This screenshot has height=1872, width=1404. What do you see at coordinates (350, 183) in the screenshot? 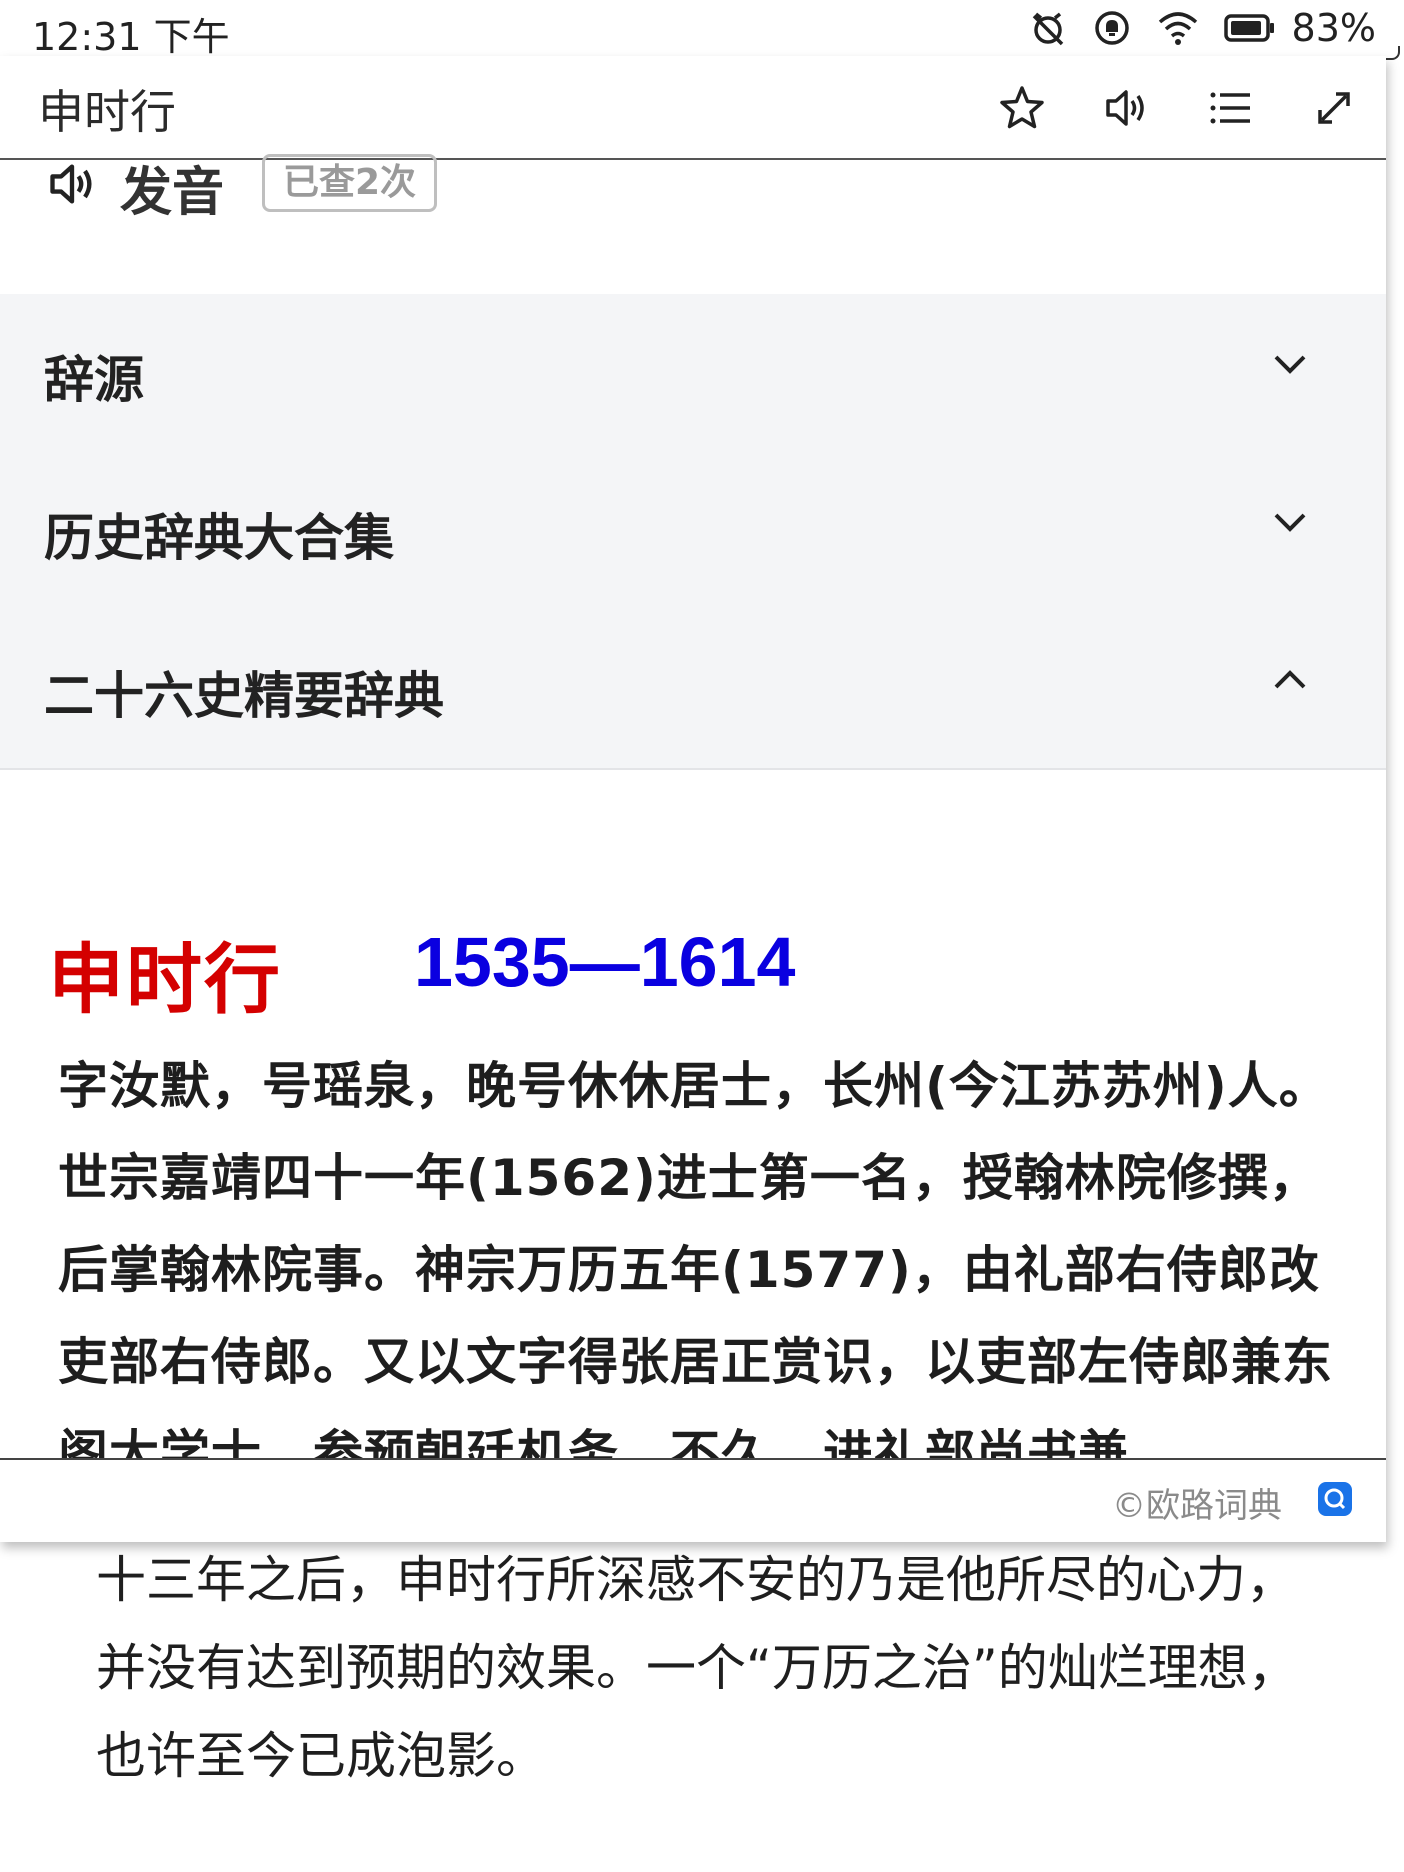
I see `lookup-count-badge: 已查2次` at bounding box center [350, 183].